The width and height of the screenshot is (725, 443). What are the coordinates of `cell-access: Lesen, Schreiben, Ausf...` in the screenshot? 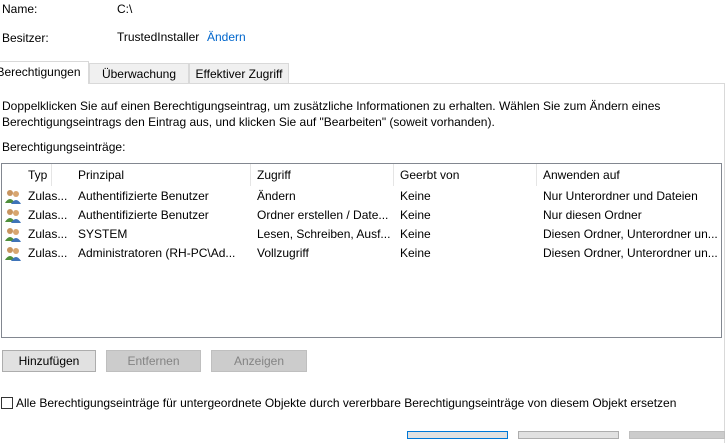 It's located at (324, 234).